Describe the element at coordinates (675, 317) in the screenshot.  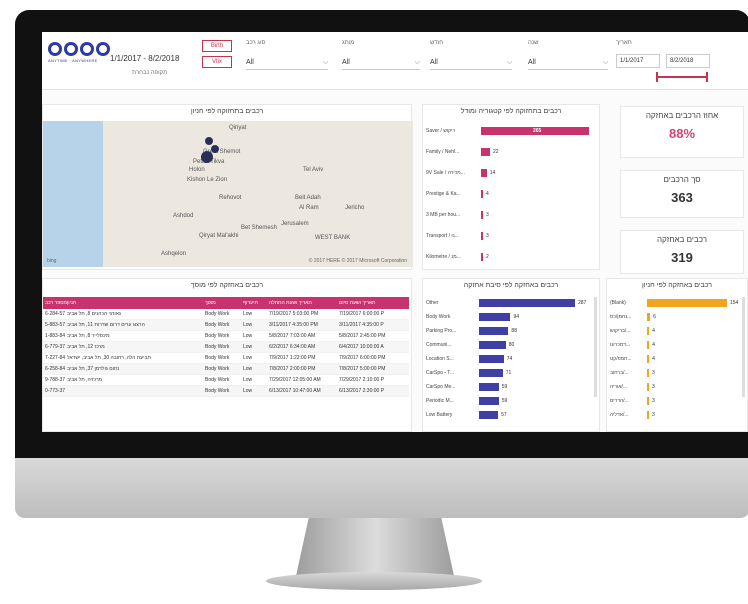
I see `bar-row: נחמן/כס... 6` at that location.